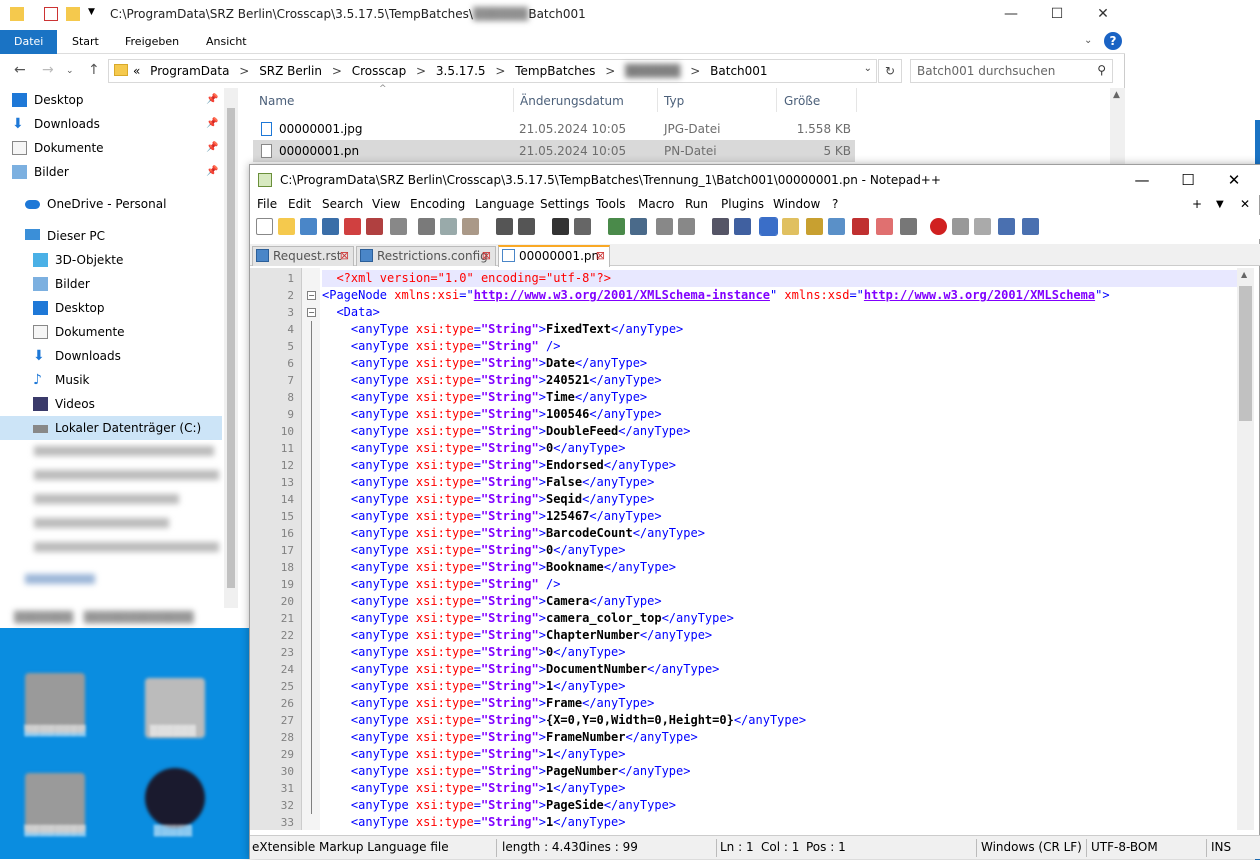 The image size is (1260, 860). Describe the element at coordinates (398, 226) in the screenshot. I see `print-icon` at that location.